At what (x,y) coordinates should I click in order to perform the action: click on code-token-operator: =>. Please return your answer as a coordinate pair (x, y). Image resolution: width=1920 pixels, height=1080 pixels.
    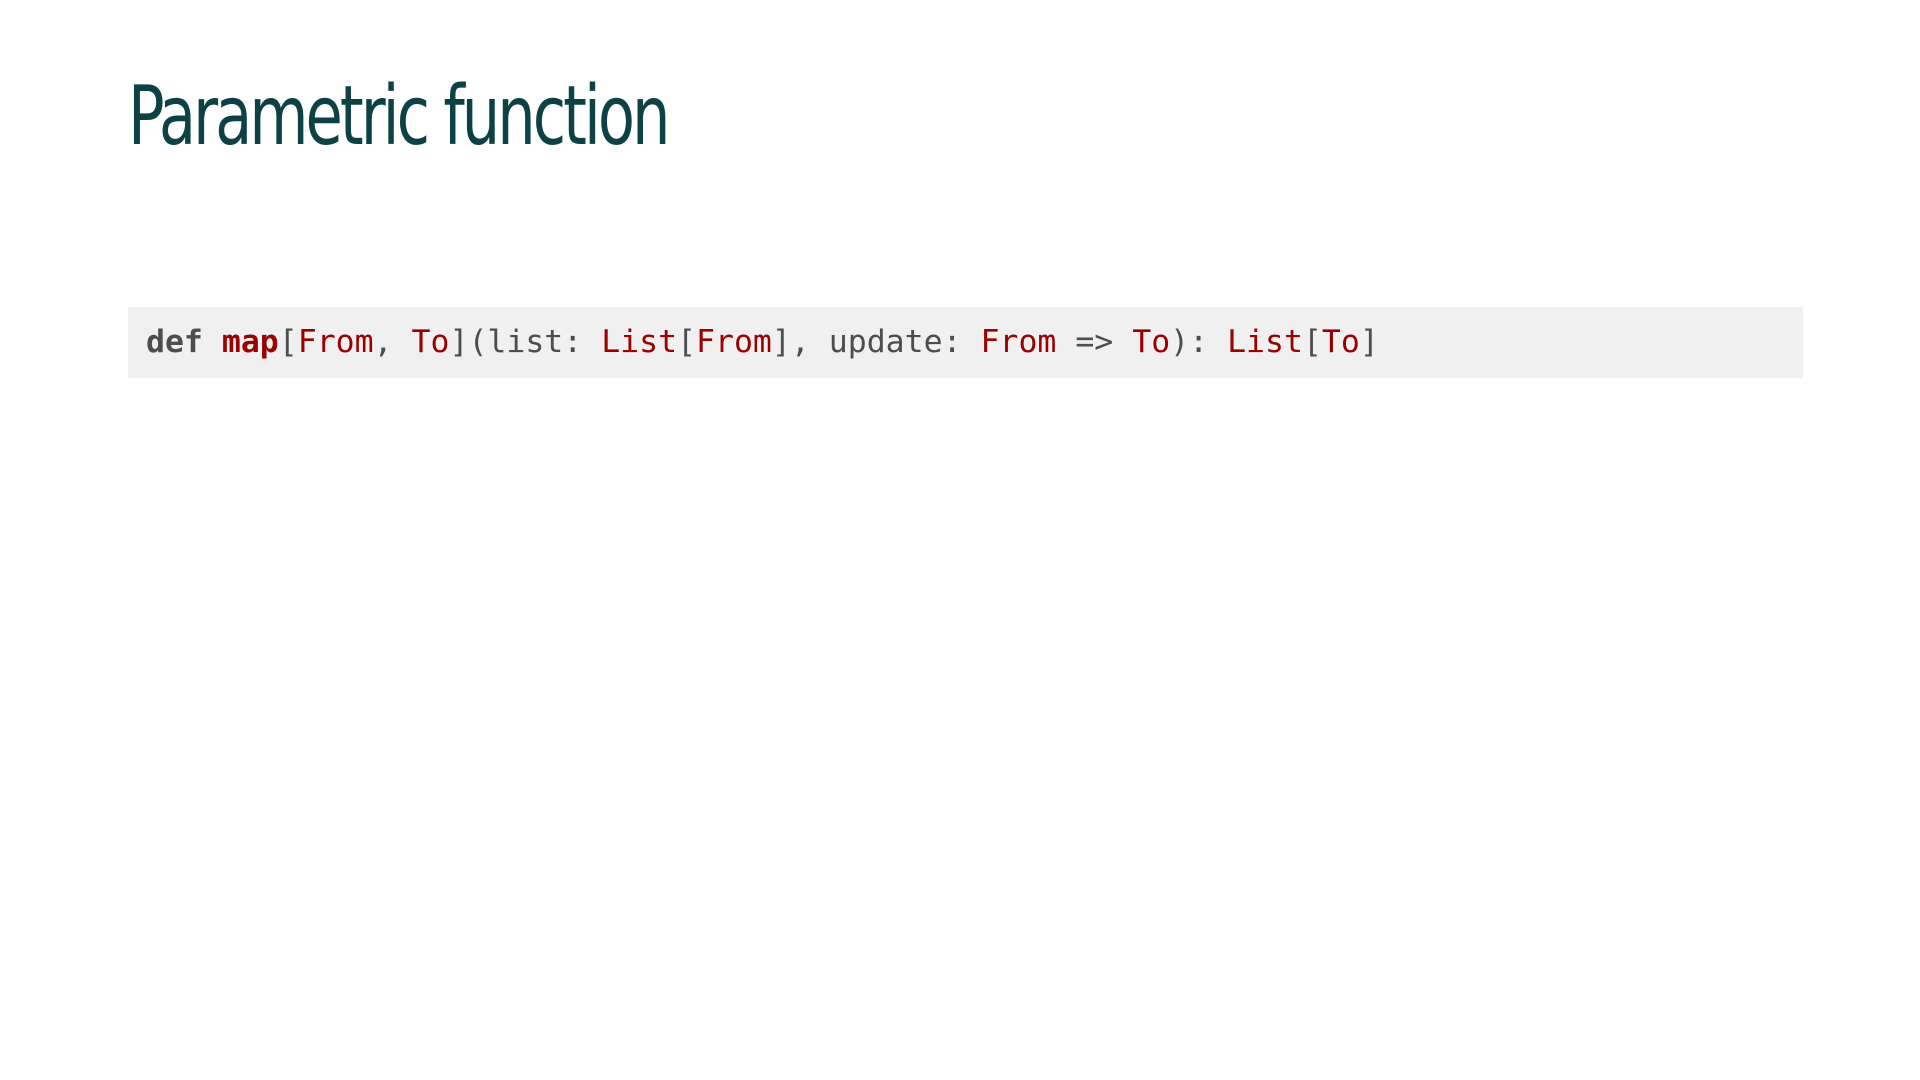
    Looking at the image, I should click on (1094, 341).